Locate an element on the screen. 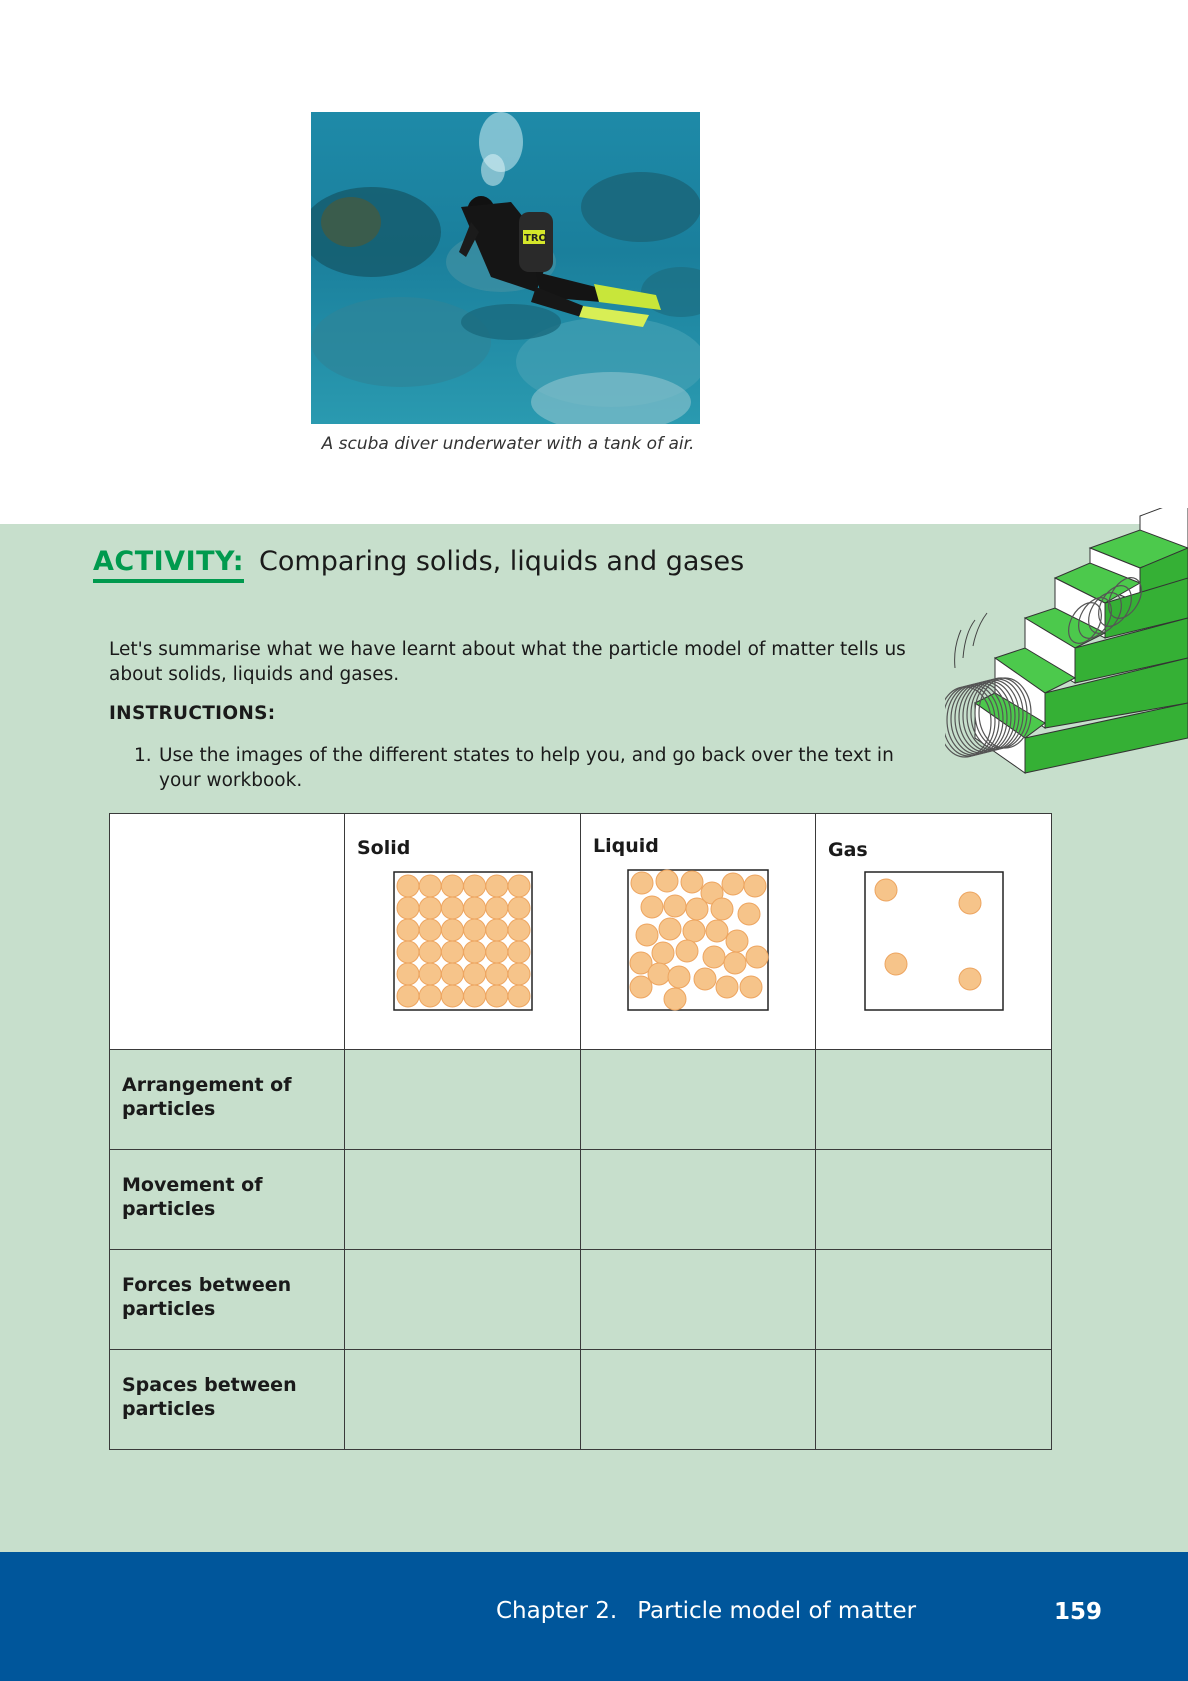 The height and width of the screenshot is (1681, 1188). answer-cell-solid-arrangement is located at coordinates (462, 1099).